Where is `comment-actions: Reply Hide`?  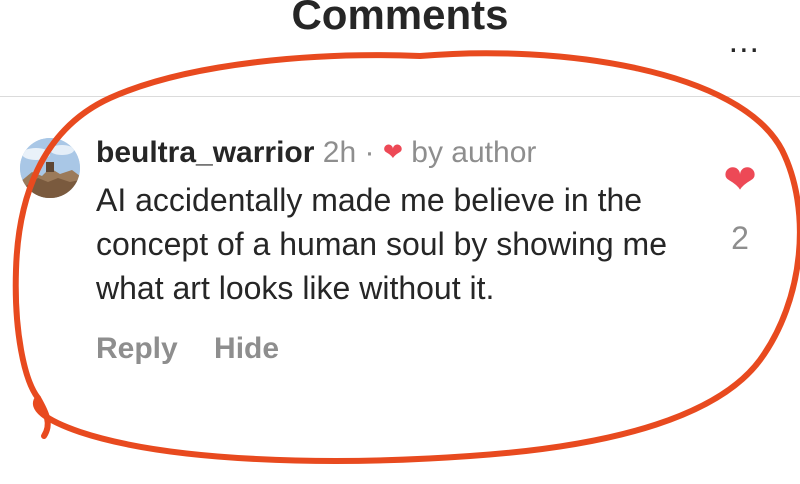
comment-actions: Reply Hide is located at coordinates (396, 349).